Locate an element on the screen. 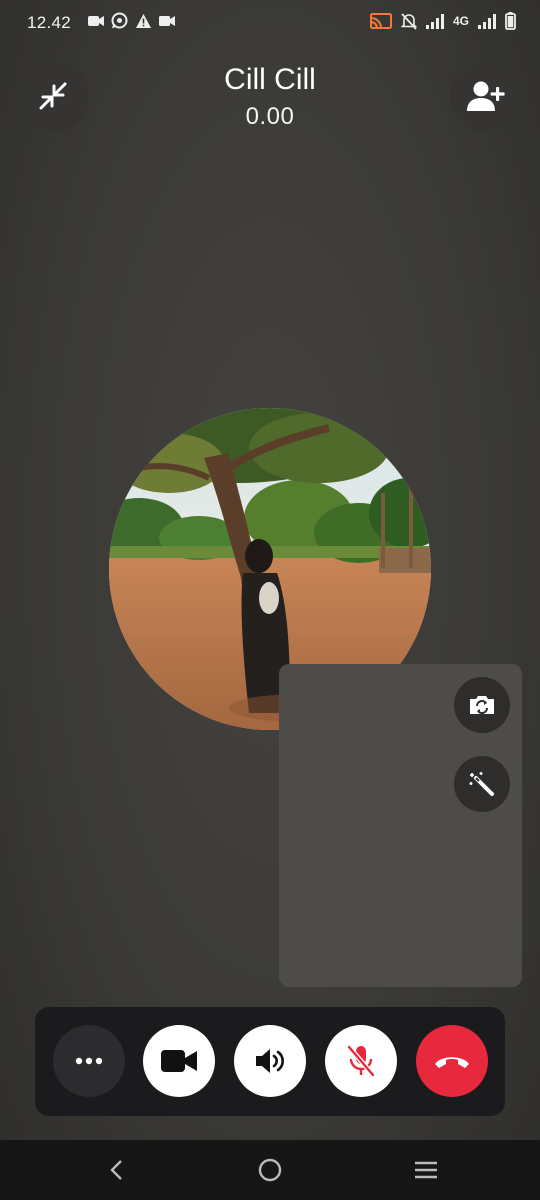 The width and height of the screenshot is (540, 1200). notifications-off-icon is located at coordinates (408, 21).